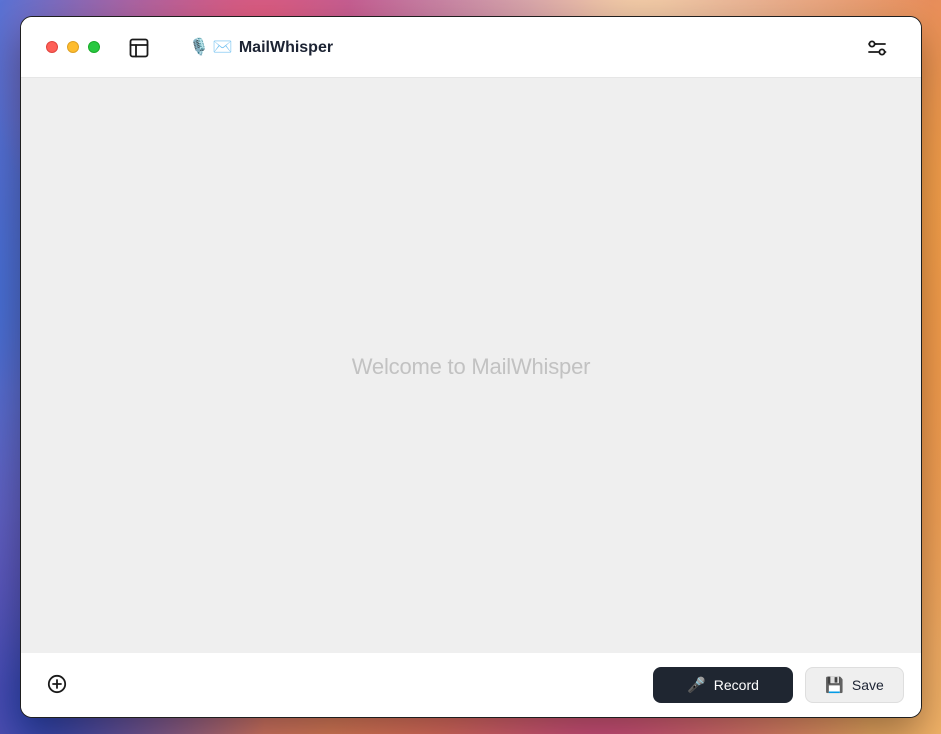 This screenshot has height=734, width=941. Describe the element at coordinates (139, 48) in the screenshot. I see `sidebar-toggle-icon` at that location.